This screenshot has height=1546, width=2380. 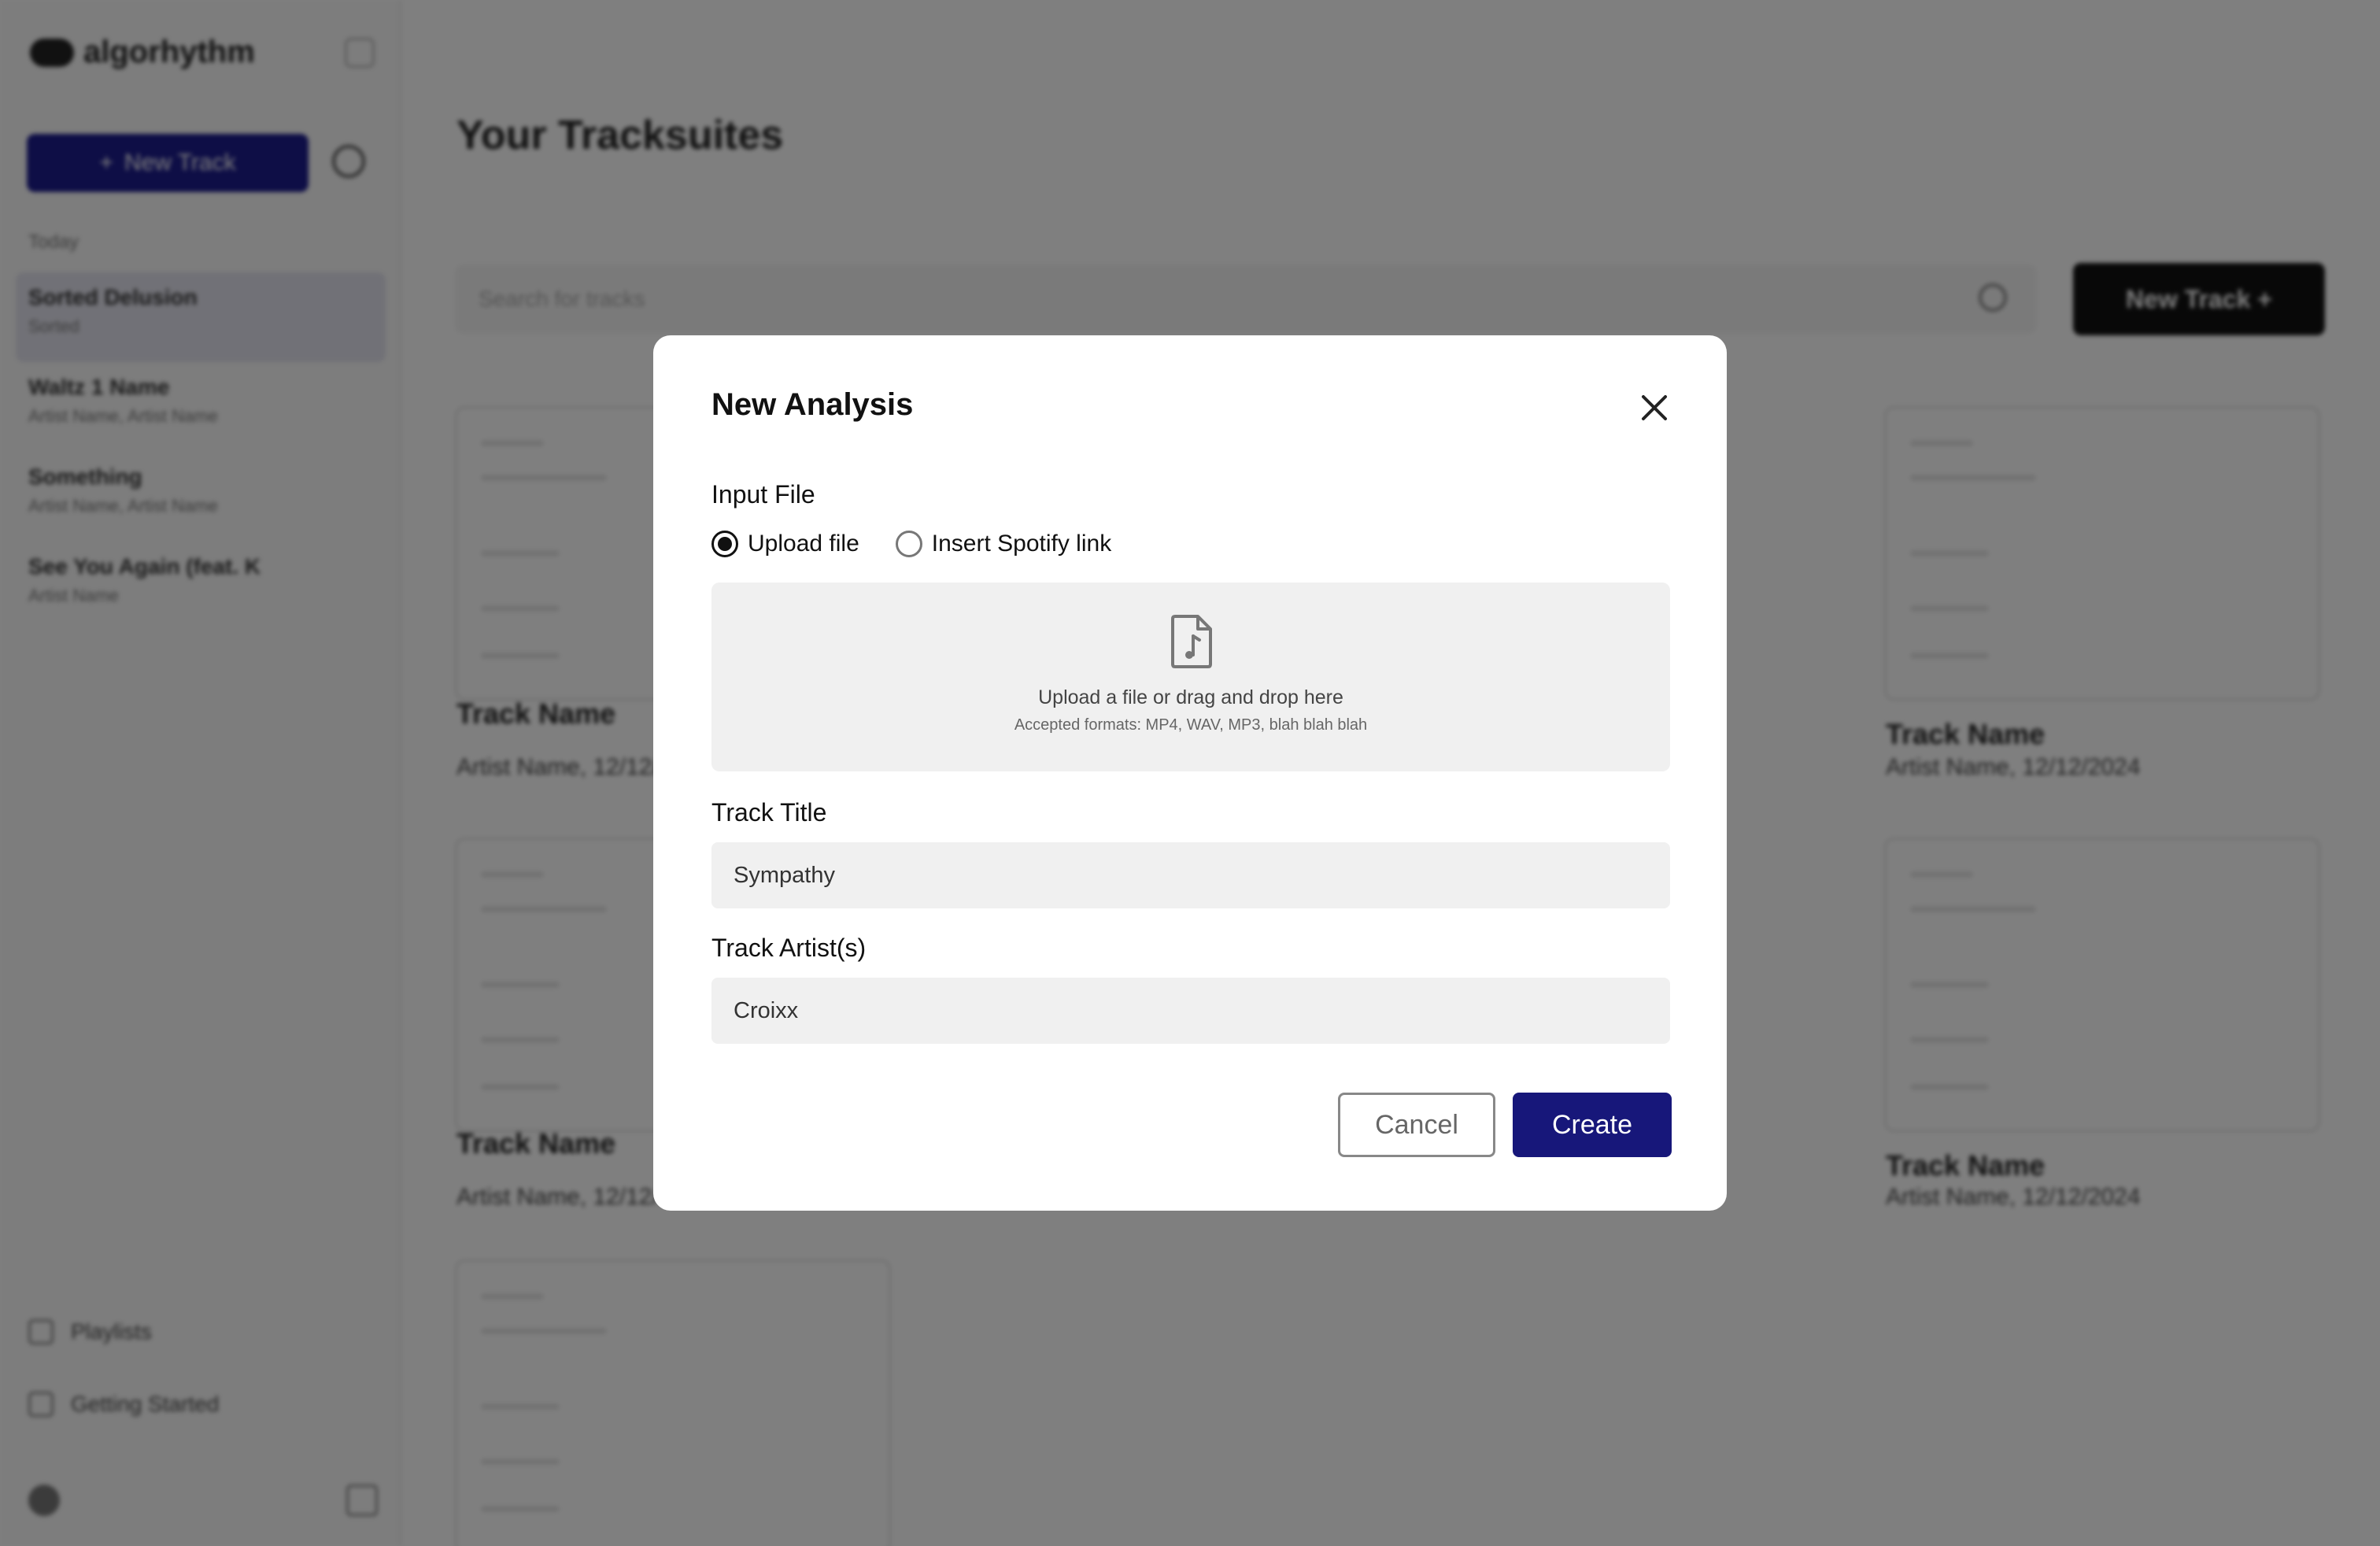 I want to click on track-title-input, so click(x=1190, y=875).